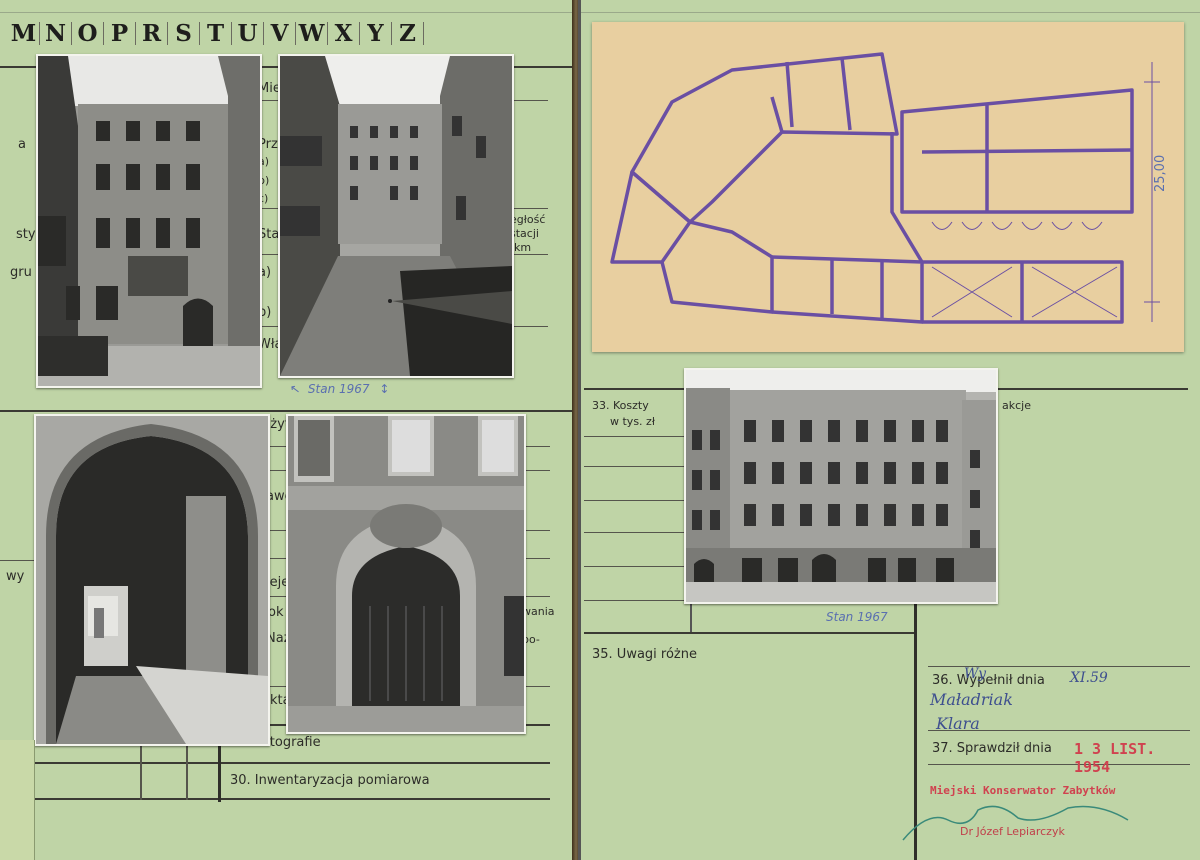 This screenshot has width=1200, height=860. I want to click on photo-gothic-portal, so click(152, 580).